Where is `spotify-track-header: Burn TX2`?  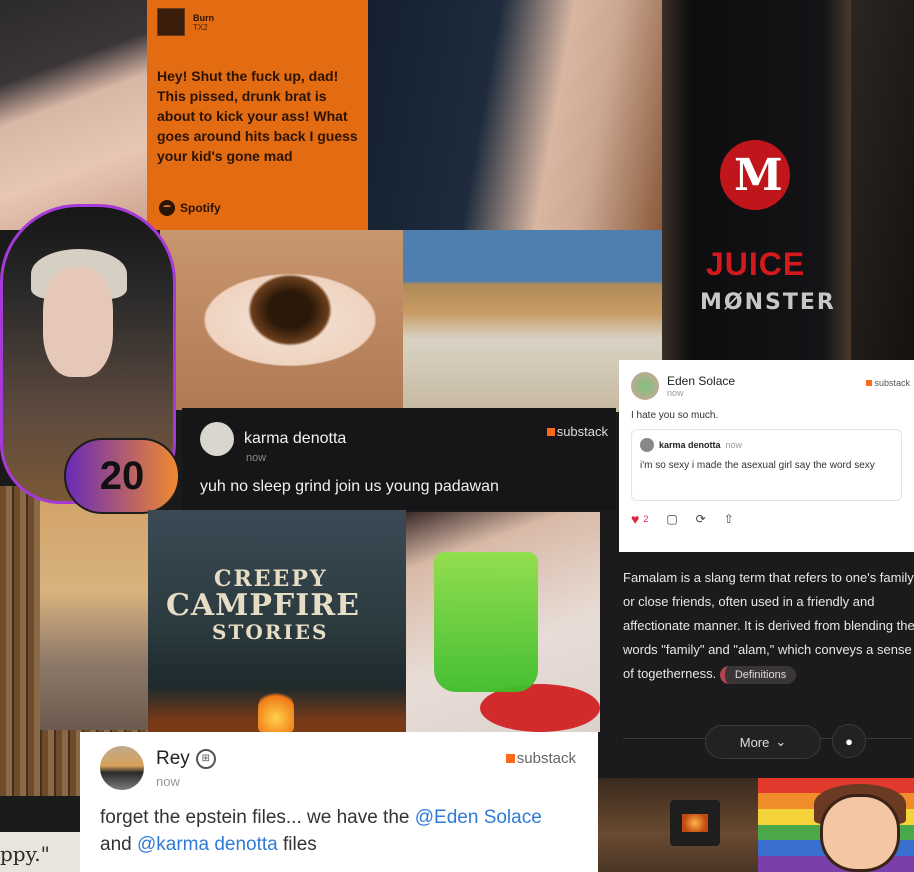 spotify-track-header: Burn TX2 is located at coordinates (258, 22).